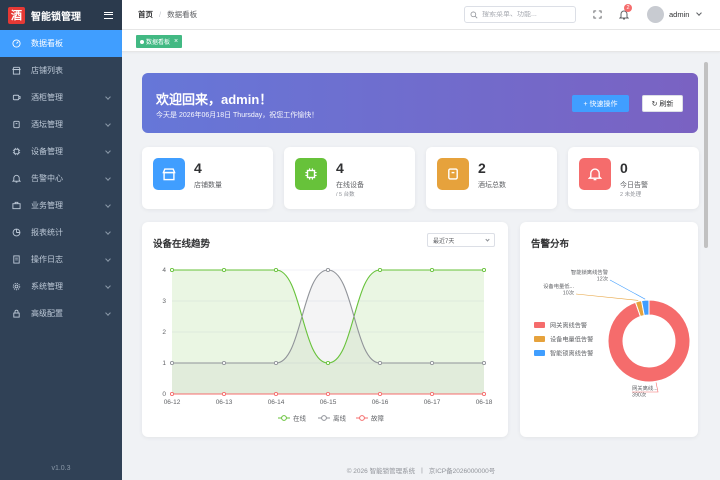  Describe the element at coordinates (214, 99) in the screenshot. I see `welcome-title: 欢迎回来，admin！` at that location.